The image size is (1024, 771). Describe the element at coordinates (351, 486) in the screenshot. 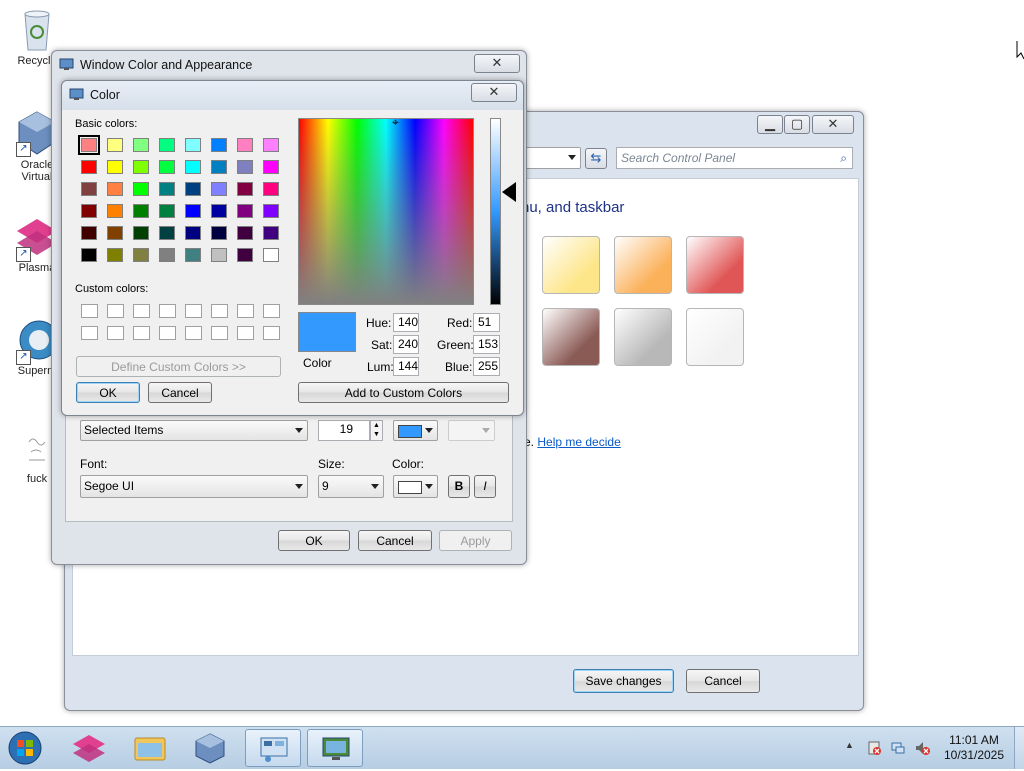

I see `font-size-dropdown: 9` at that location.